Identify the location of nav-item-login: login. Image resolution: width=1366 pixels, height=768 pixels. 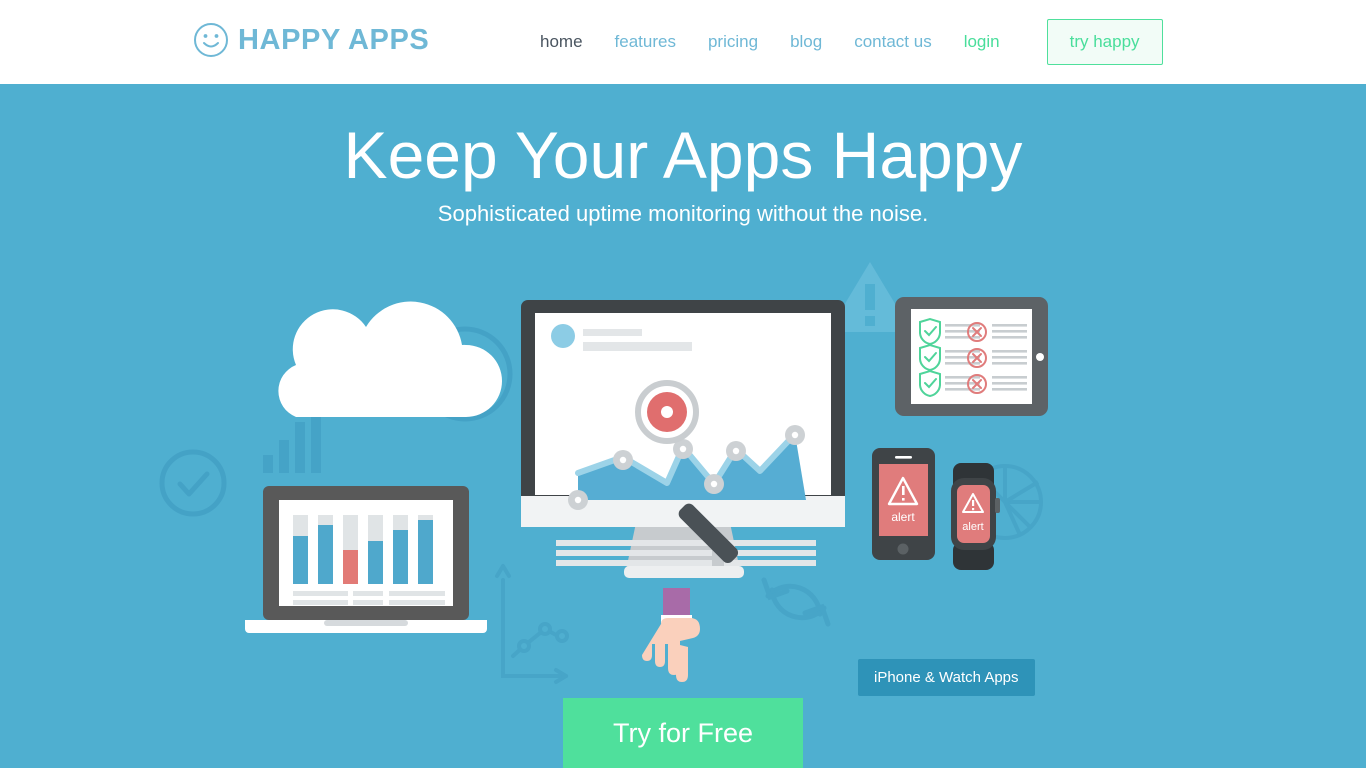
(982, 42).